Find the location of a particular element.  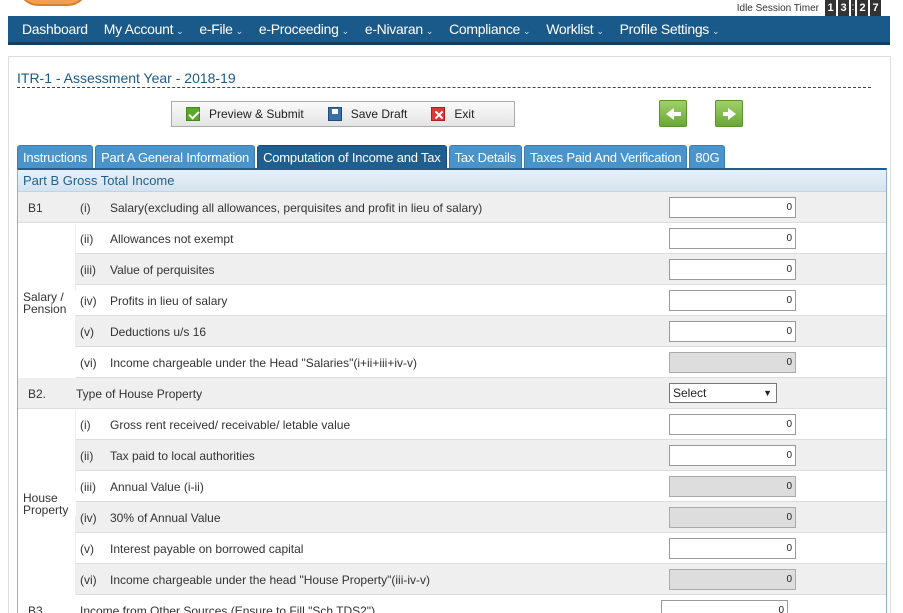

table-row: (iii) Annual Value (i-ii) 0 is located at coordinates (481, 486).